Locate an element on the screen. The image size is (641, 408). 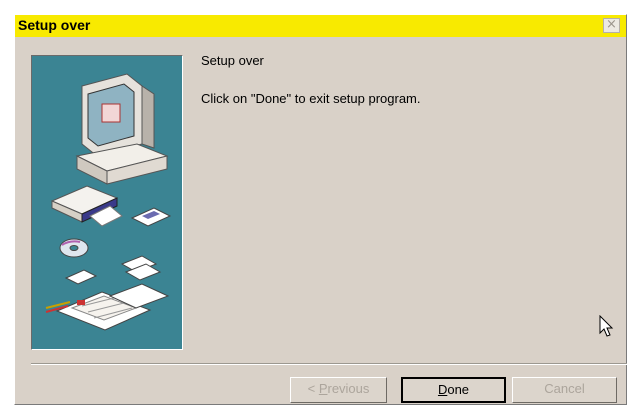
computer-setup-illustration is located at coordinates (108, 202).